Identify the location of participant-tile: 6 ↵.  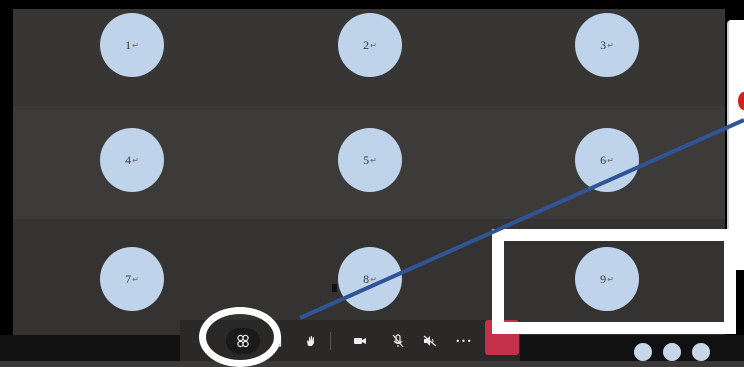
(607, 162).